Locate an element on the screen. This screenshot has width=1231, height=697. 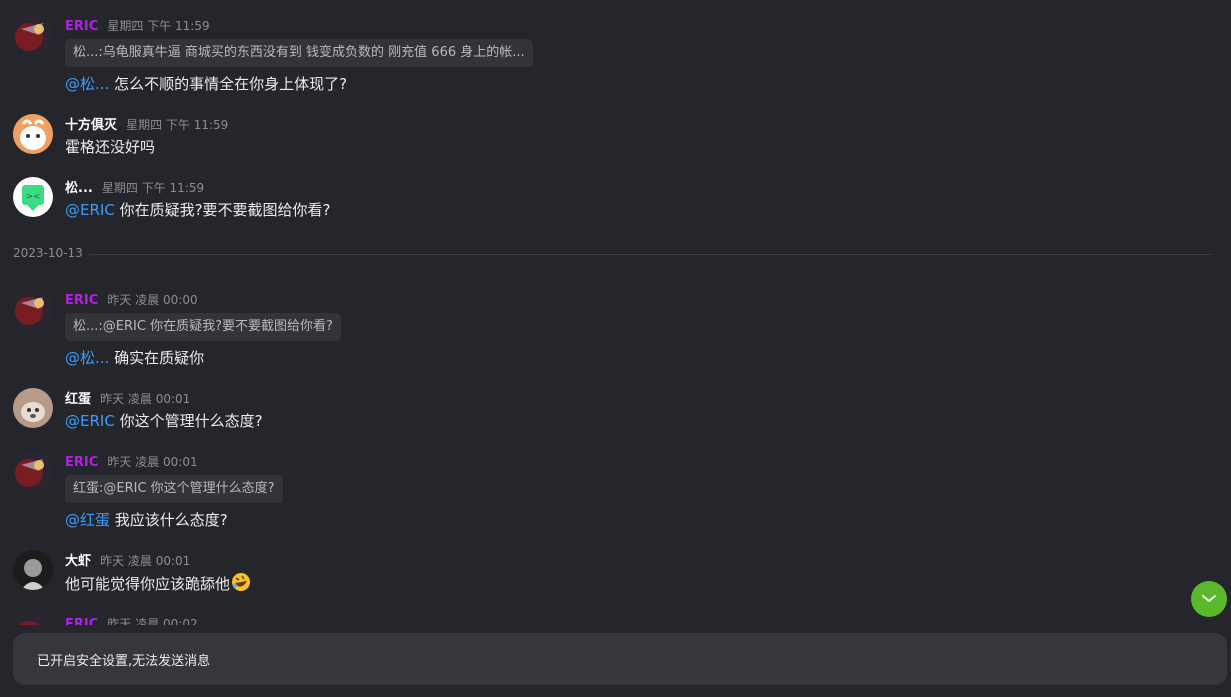
message-header: 松... 星期四 下午 11:59 is located at coordinates (135, 186).